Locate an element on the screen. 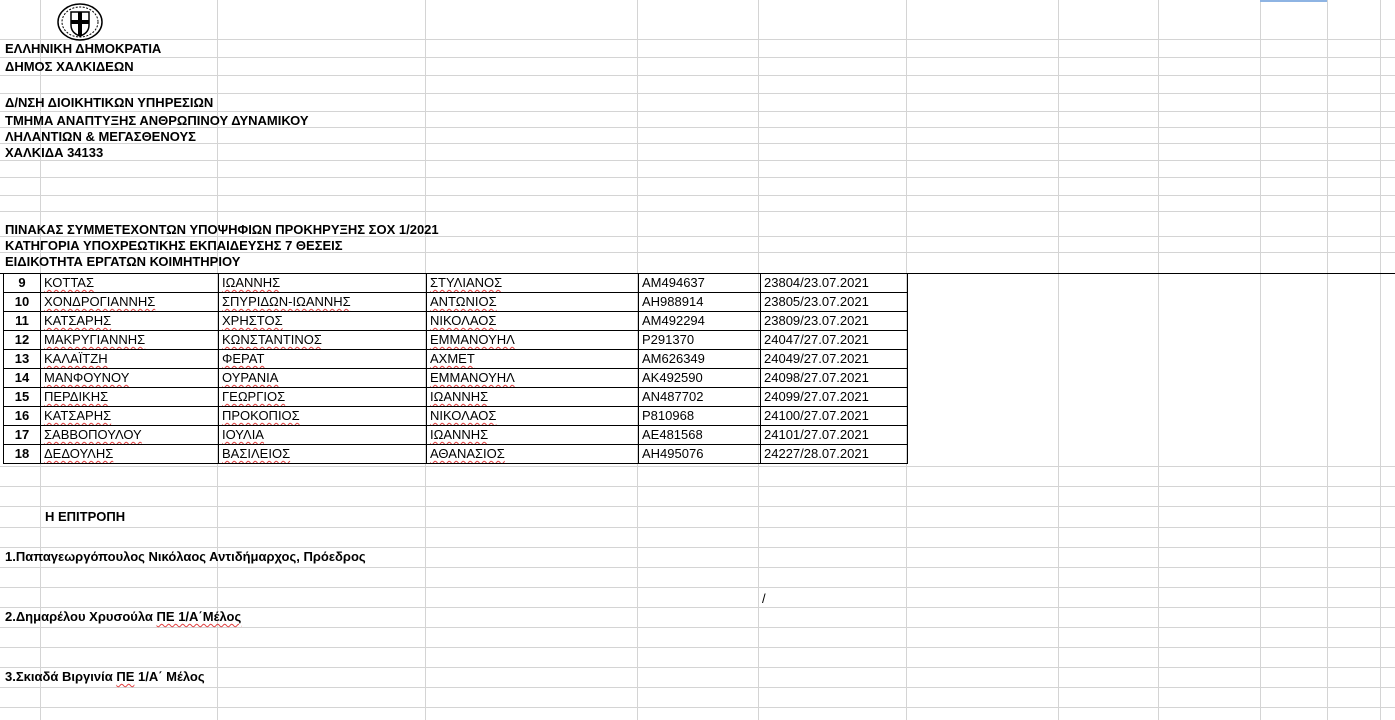 Image resolution: width=1395 pixels, height=720 pixels. surname-cell-text: ΜΑΚΡΥΓΙΑΝΝΗΣ is located at coordinates (95, 339).